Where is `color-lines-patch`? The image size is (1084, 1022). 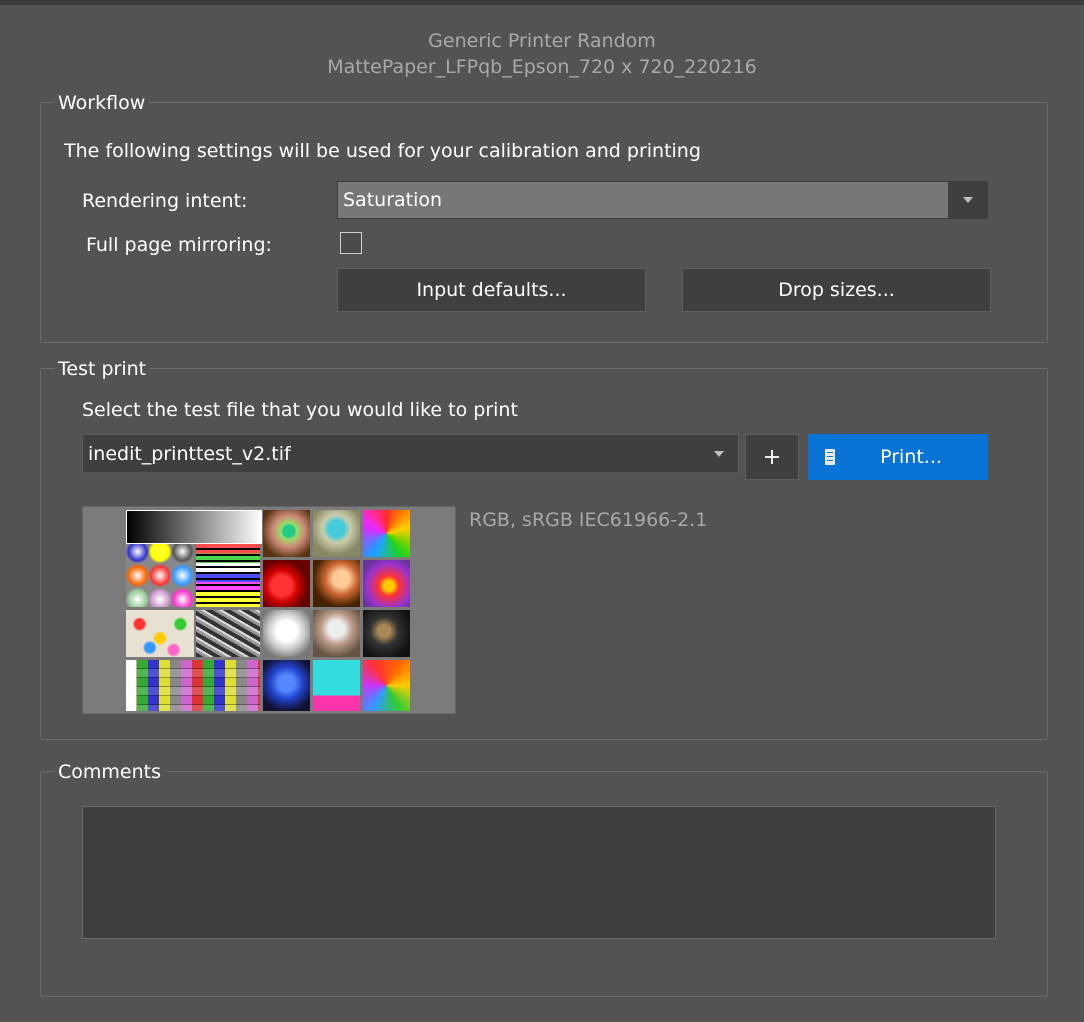
color-lines-patch is located at coordinates (228, 575).